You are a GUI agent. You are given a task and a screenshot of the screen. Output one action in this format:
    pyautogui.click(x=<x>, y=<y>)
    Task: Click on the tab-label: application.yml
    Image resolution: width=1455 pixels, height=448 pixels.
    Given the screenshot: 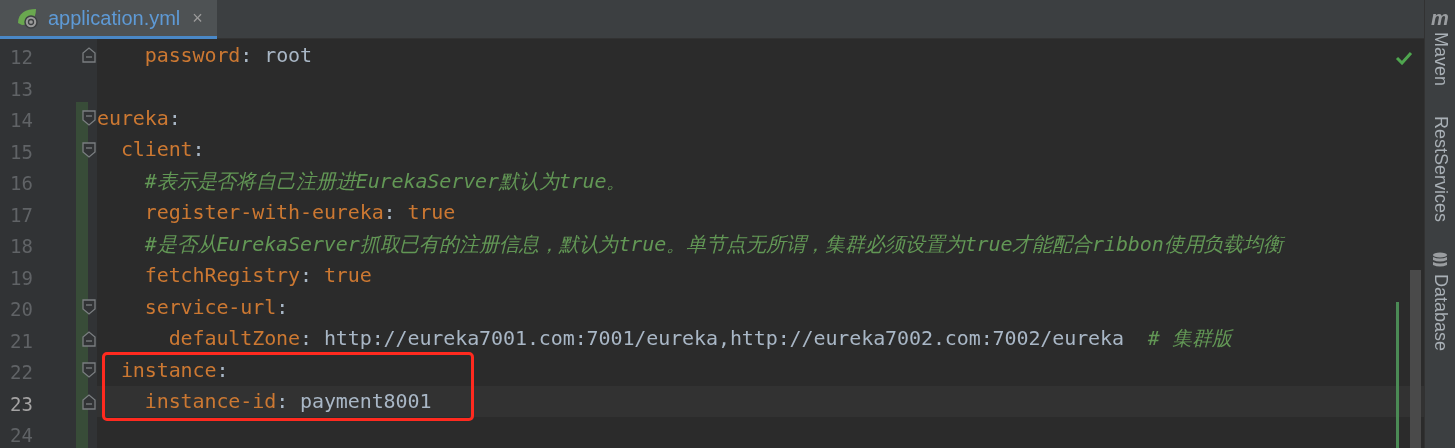 What is the action you would take?
    pyautogui.click(x=114, y=18)
    